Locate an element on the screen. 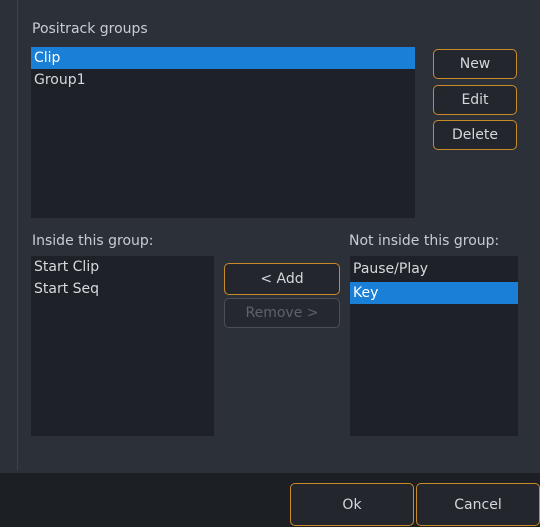 This screenshot has width=540, height=527. frame-divider is located at coordinates (17, 235).